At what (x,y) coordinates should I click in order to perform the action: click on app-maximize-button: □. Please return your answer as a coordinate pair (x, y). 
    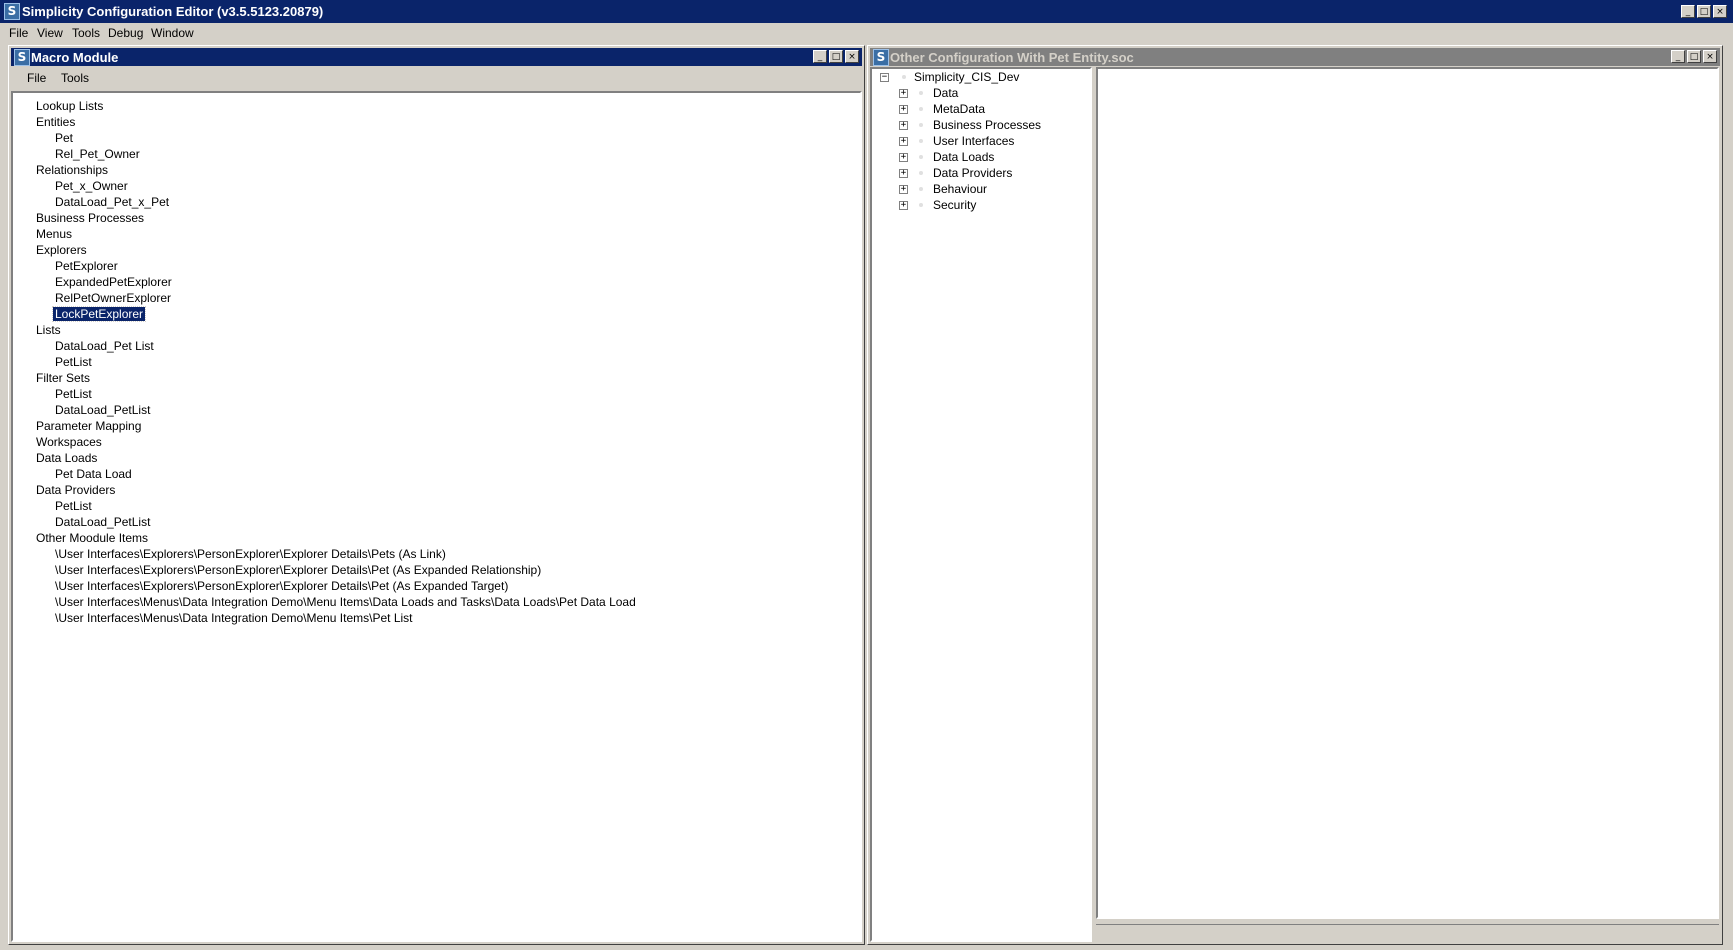
    Looking at the image, I should click on (1704, 11).